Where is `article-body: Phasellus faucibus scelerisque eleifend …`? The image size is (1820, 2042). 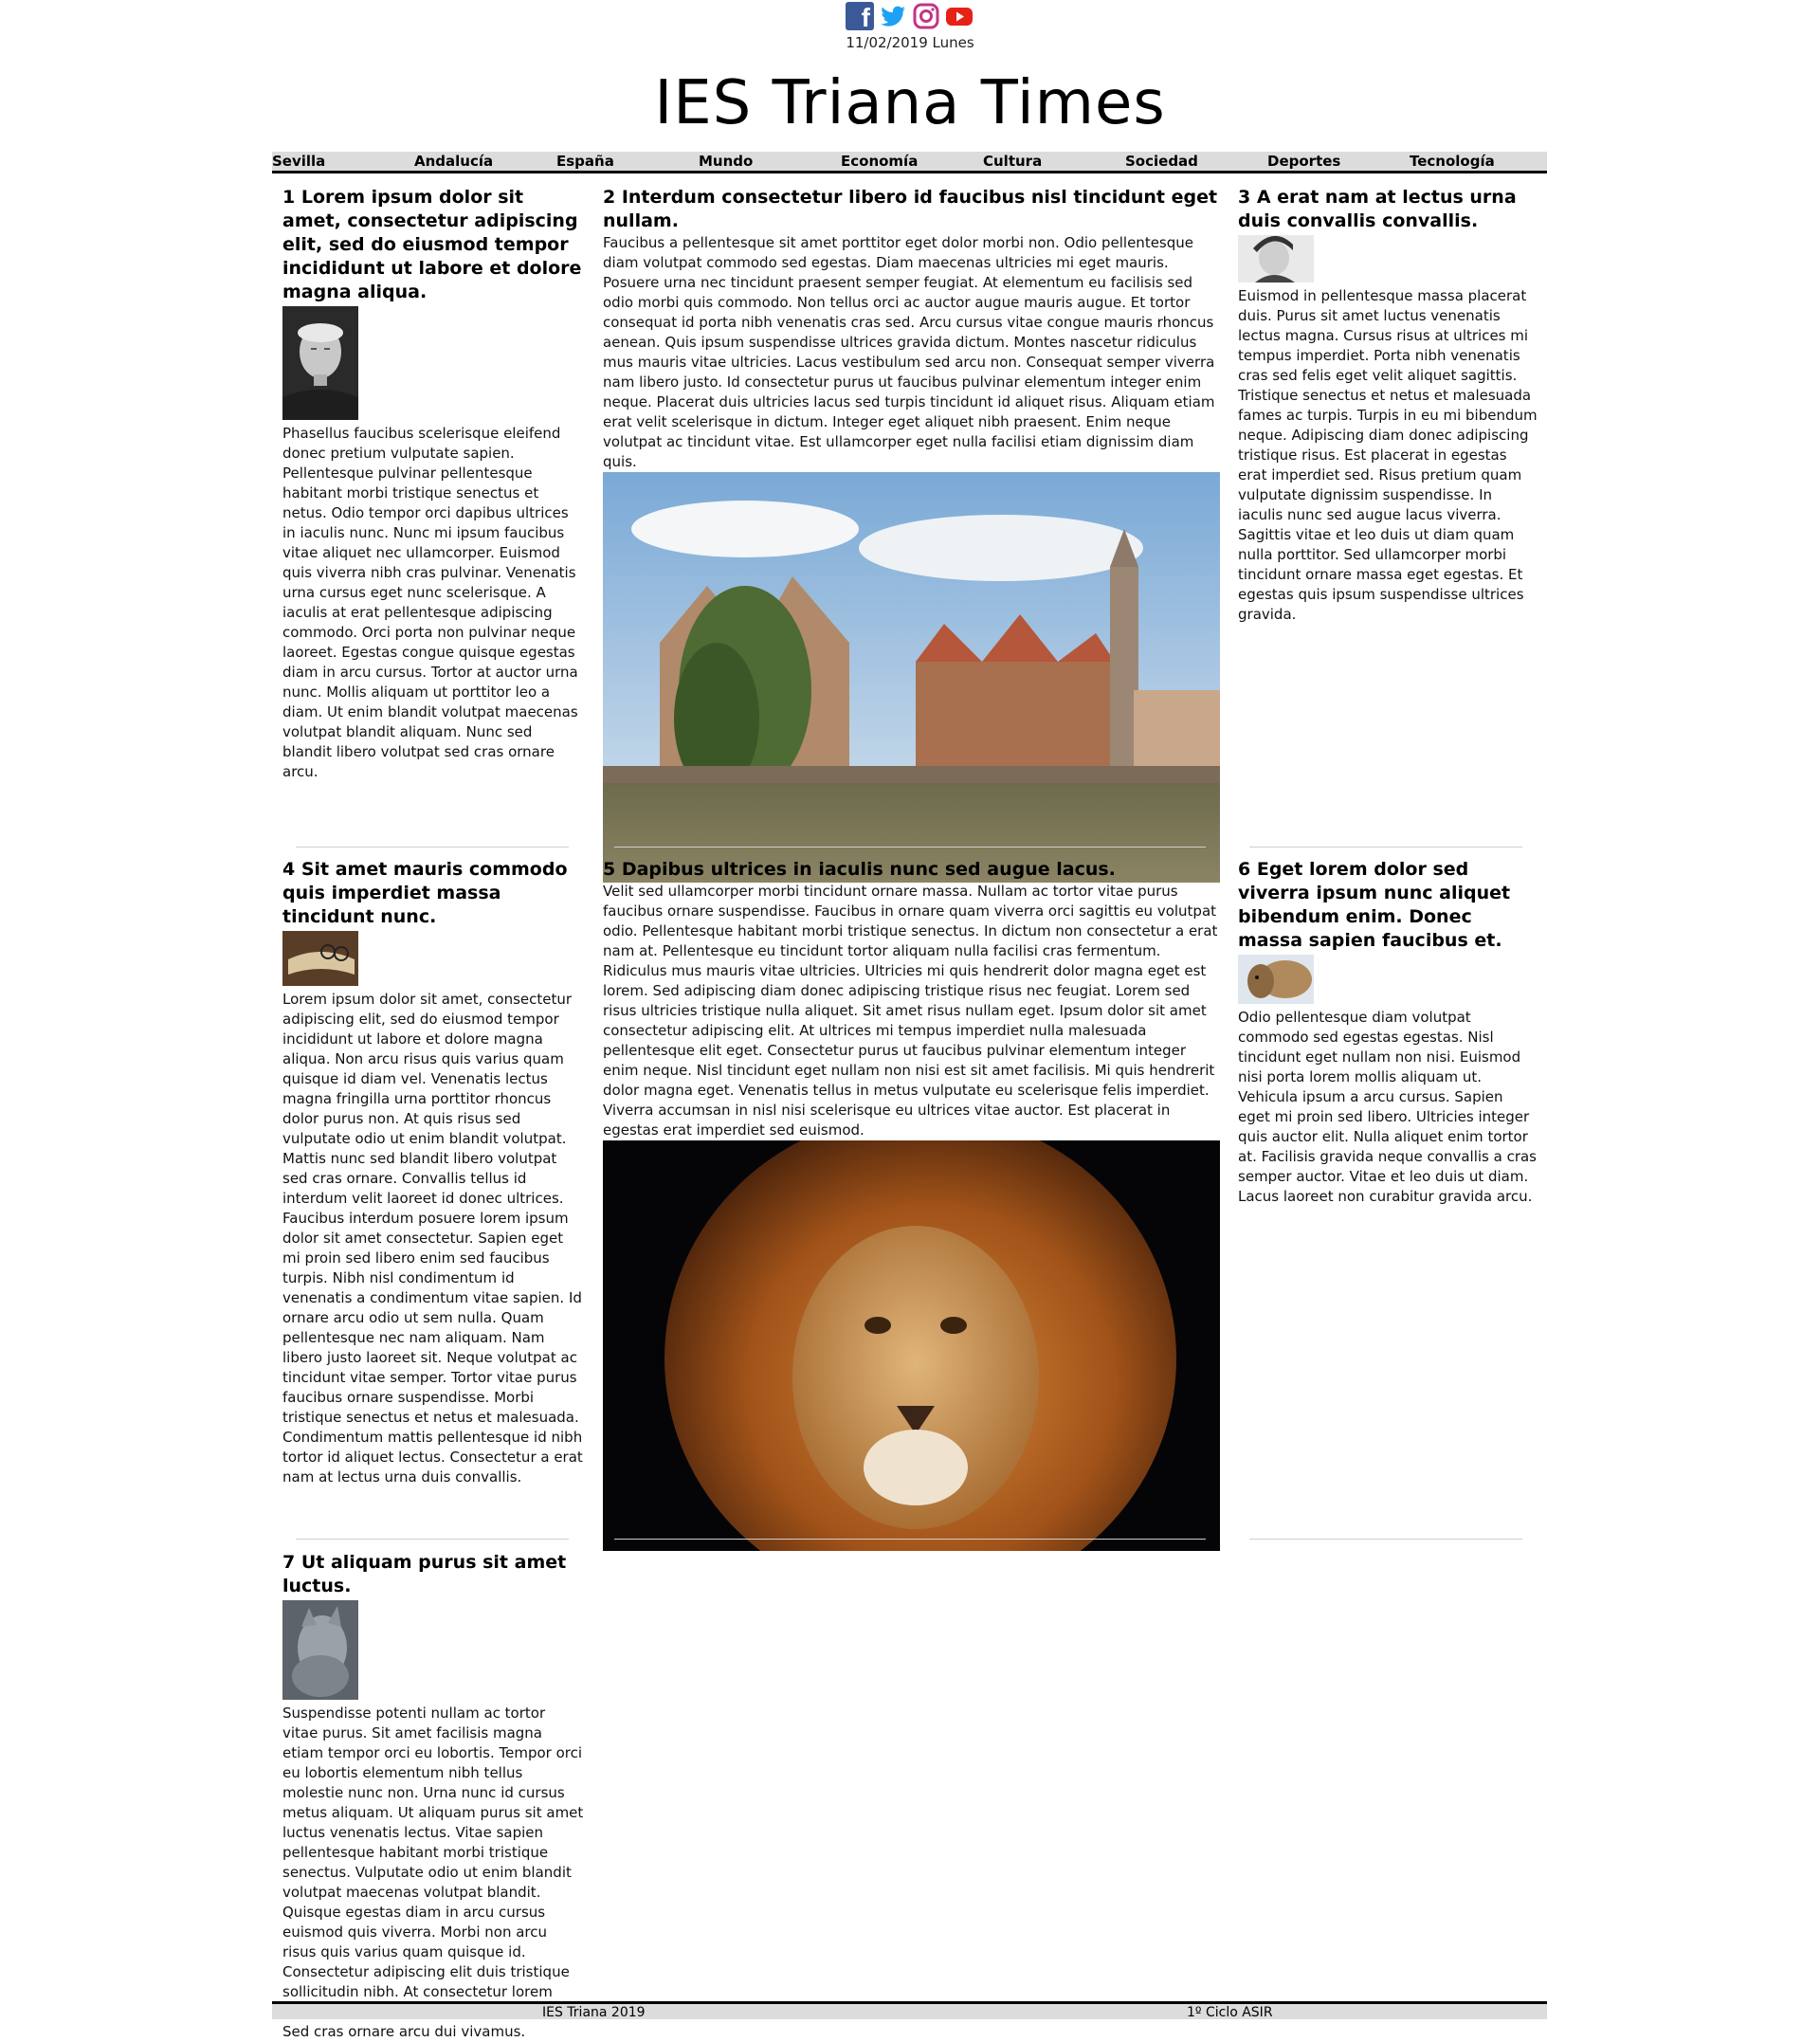
article-body: Phasellus faucibus scelerisque eleifend … is located at coordinates (430, 602).